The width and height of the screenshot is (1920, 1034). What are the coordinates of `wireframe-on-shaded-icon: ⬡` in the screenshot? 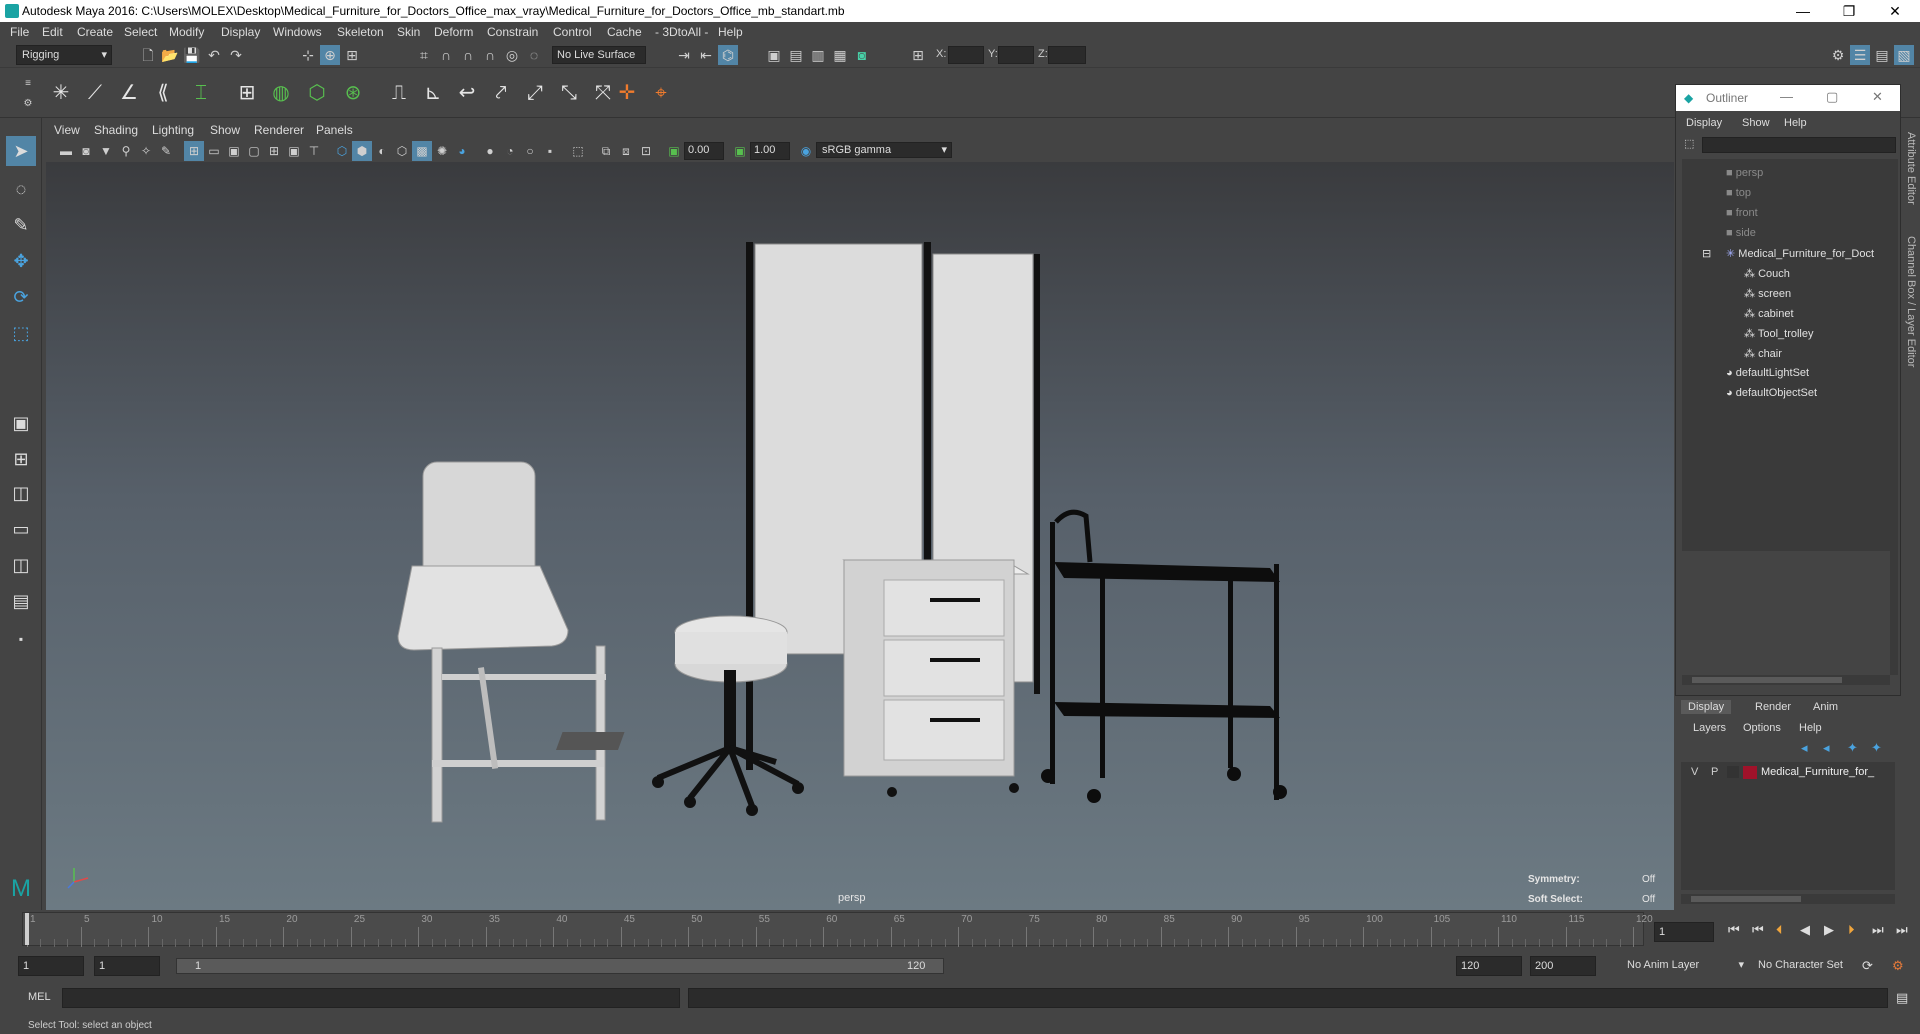 It's located at (402, 151).